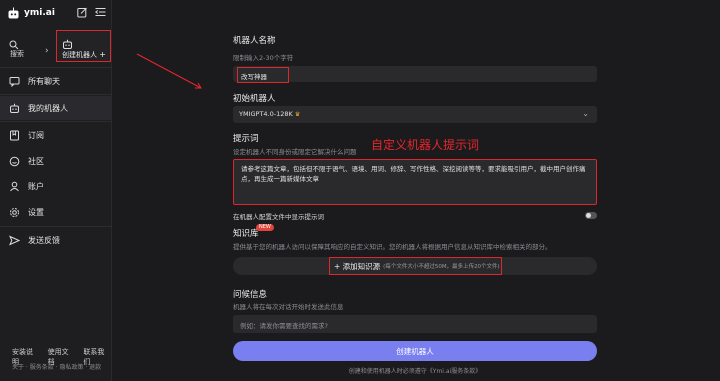 This screenshot has width=720, height=381. I want to click on greeting-title: 问候信息, so click(250, 295).